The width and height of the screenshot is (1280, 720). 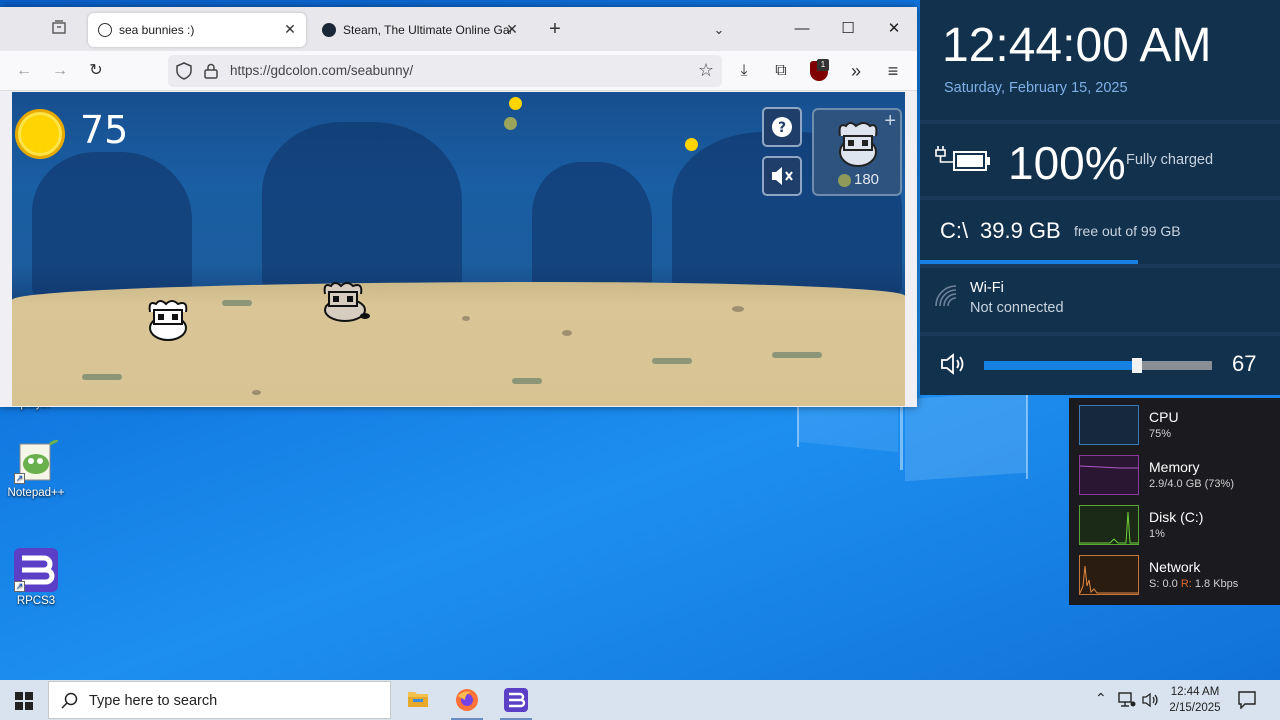 I want to click on tab-label: sea bunnies :), so click(x=157, y=30).